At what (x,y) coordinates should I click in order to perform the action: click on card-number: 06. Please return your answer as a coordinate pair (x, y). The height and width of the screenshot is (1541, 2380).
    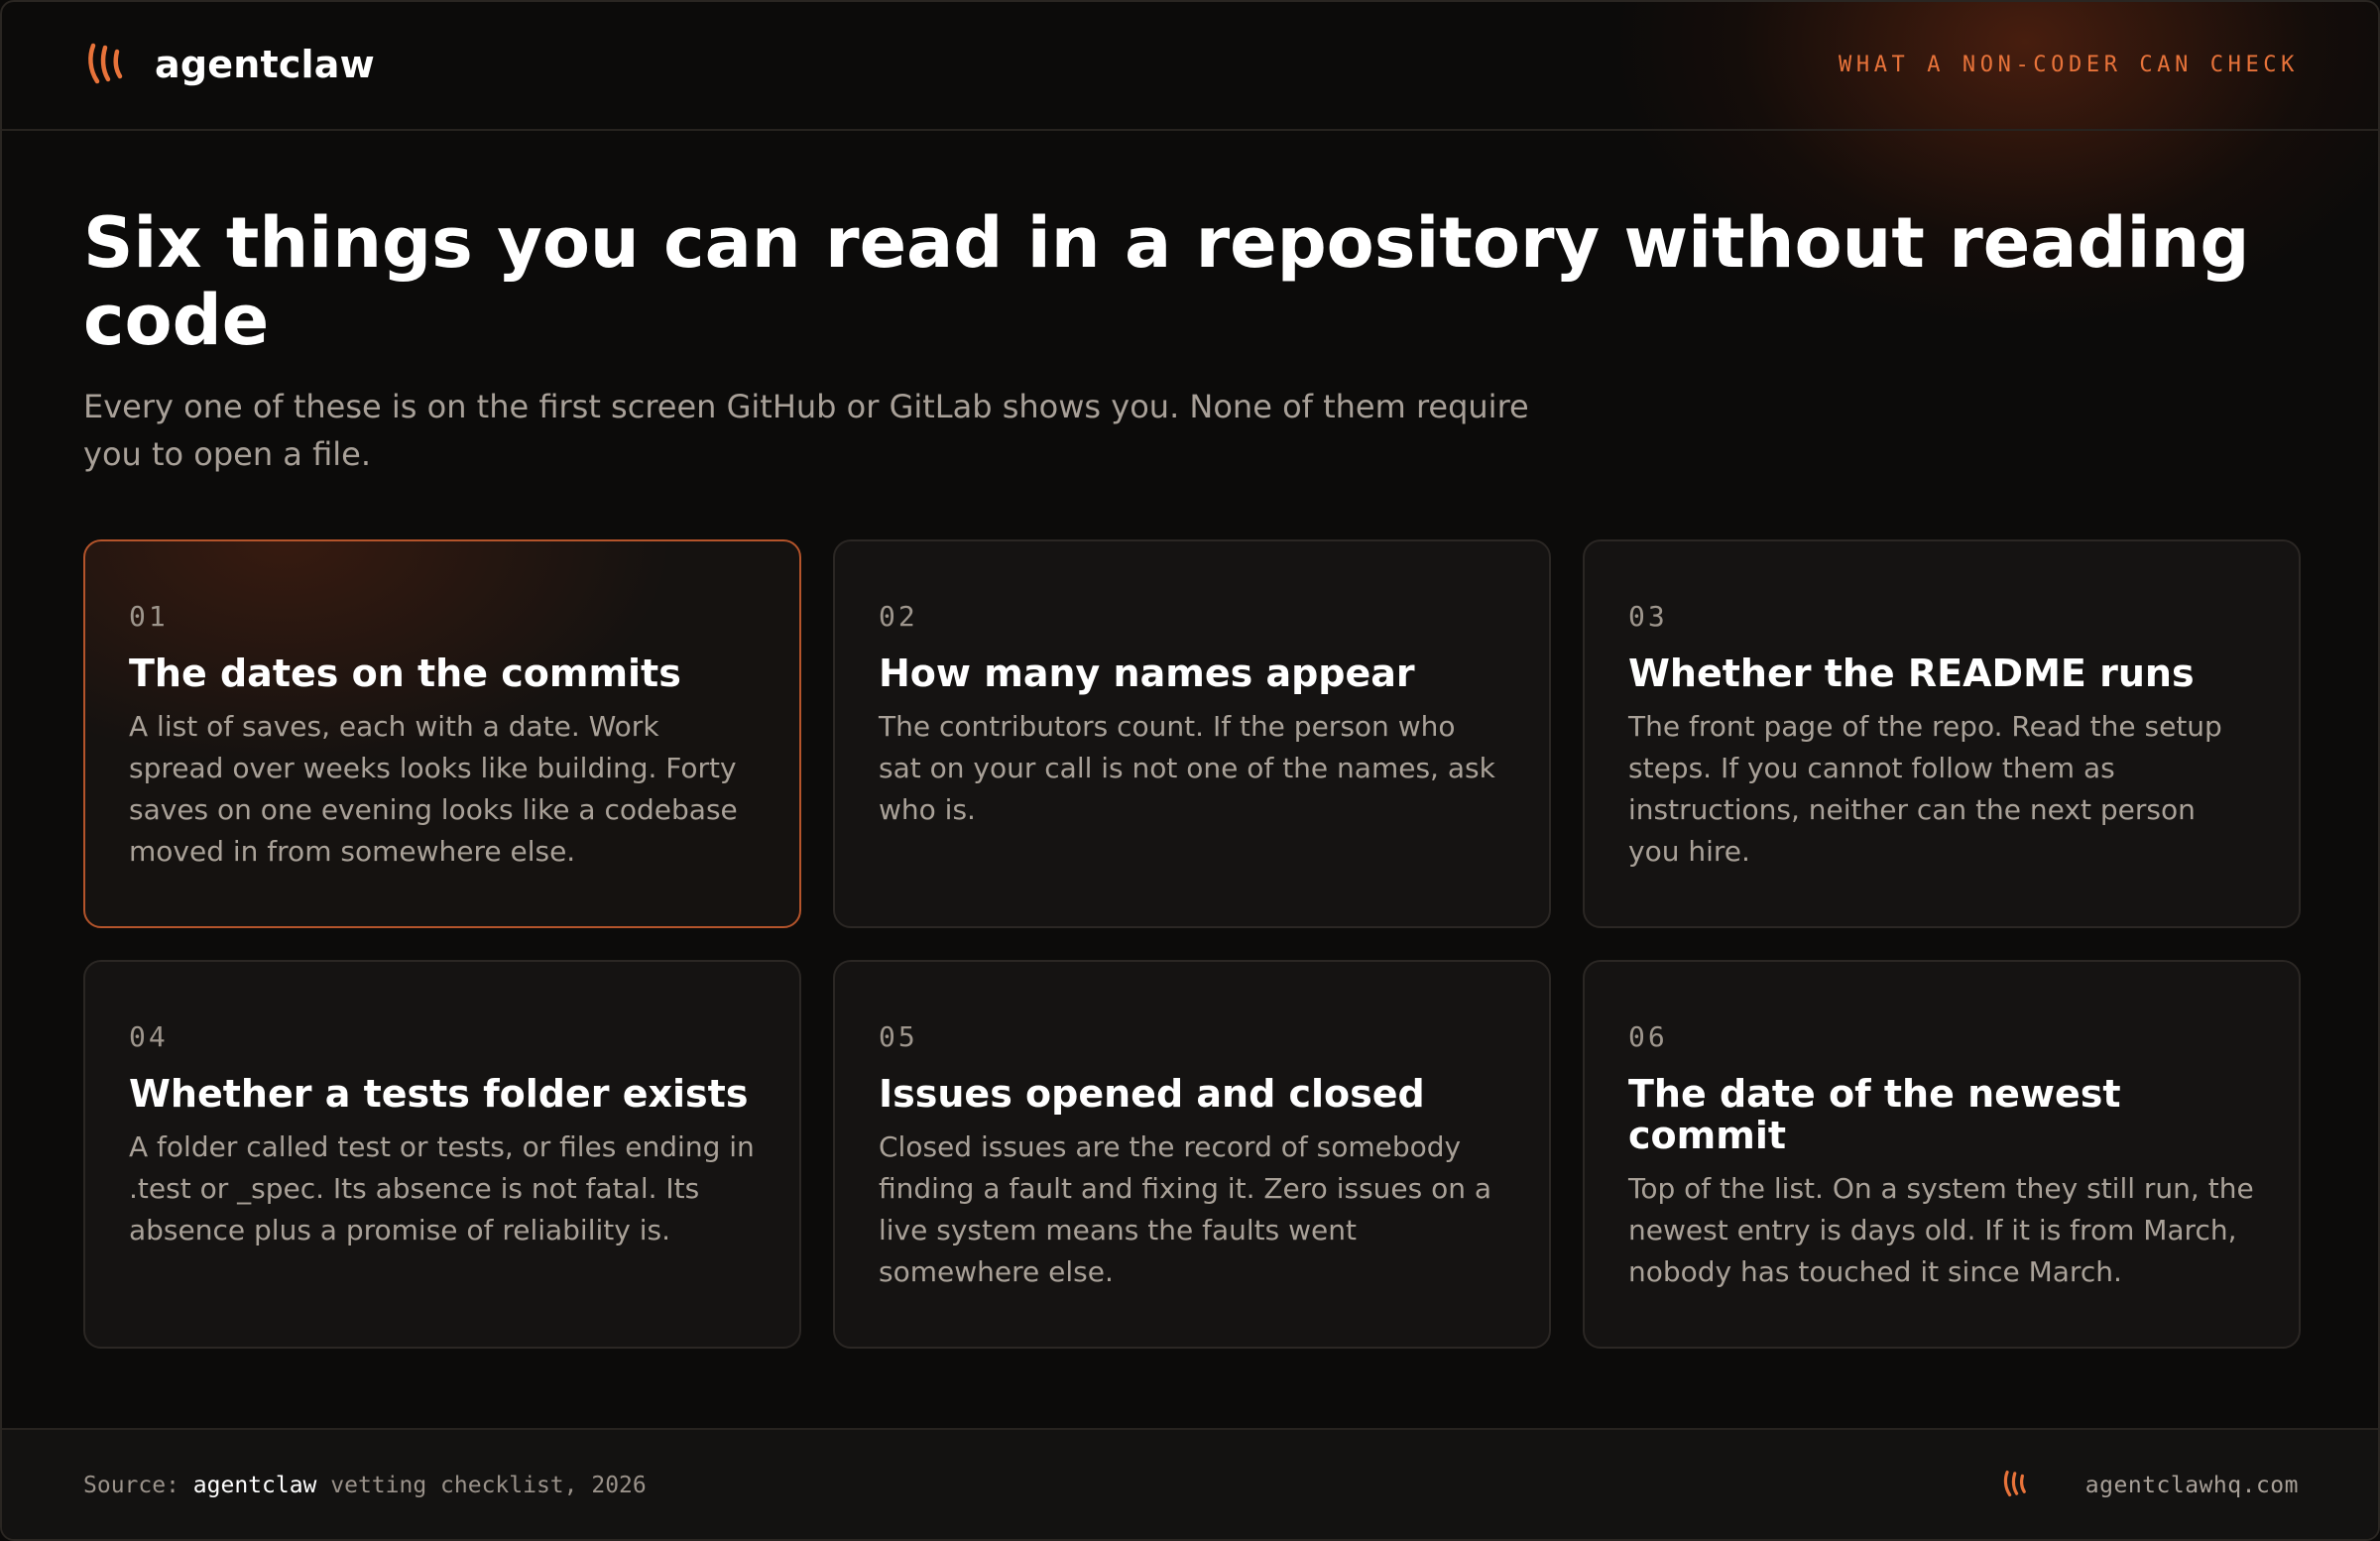
    Looking at the image, I should click on (1648, 1036).